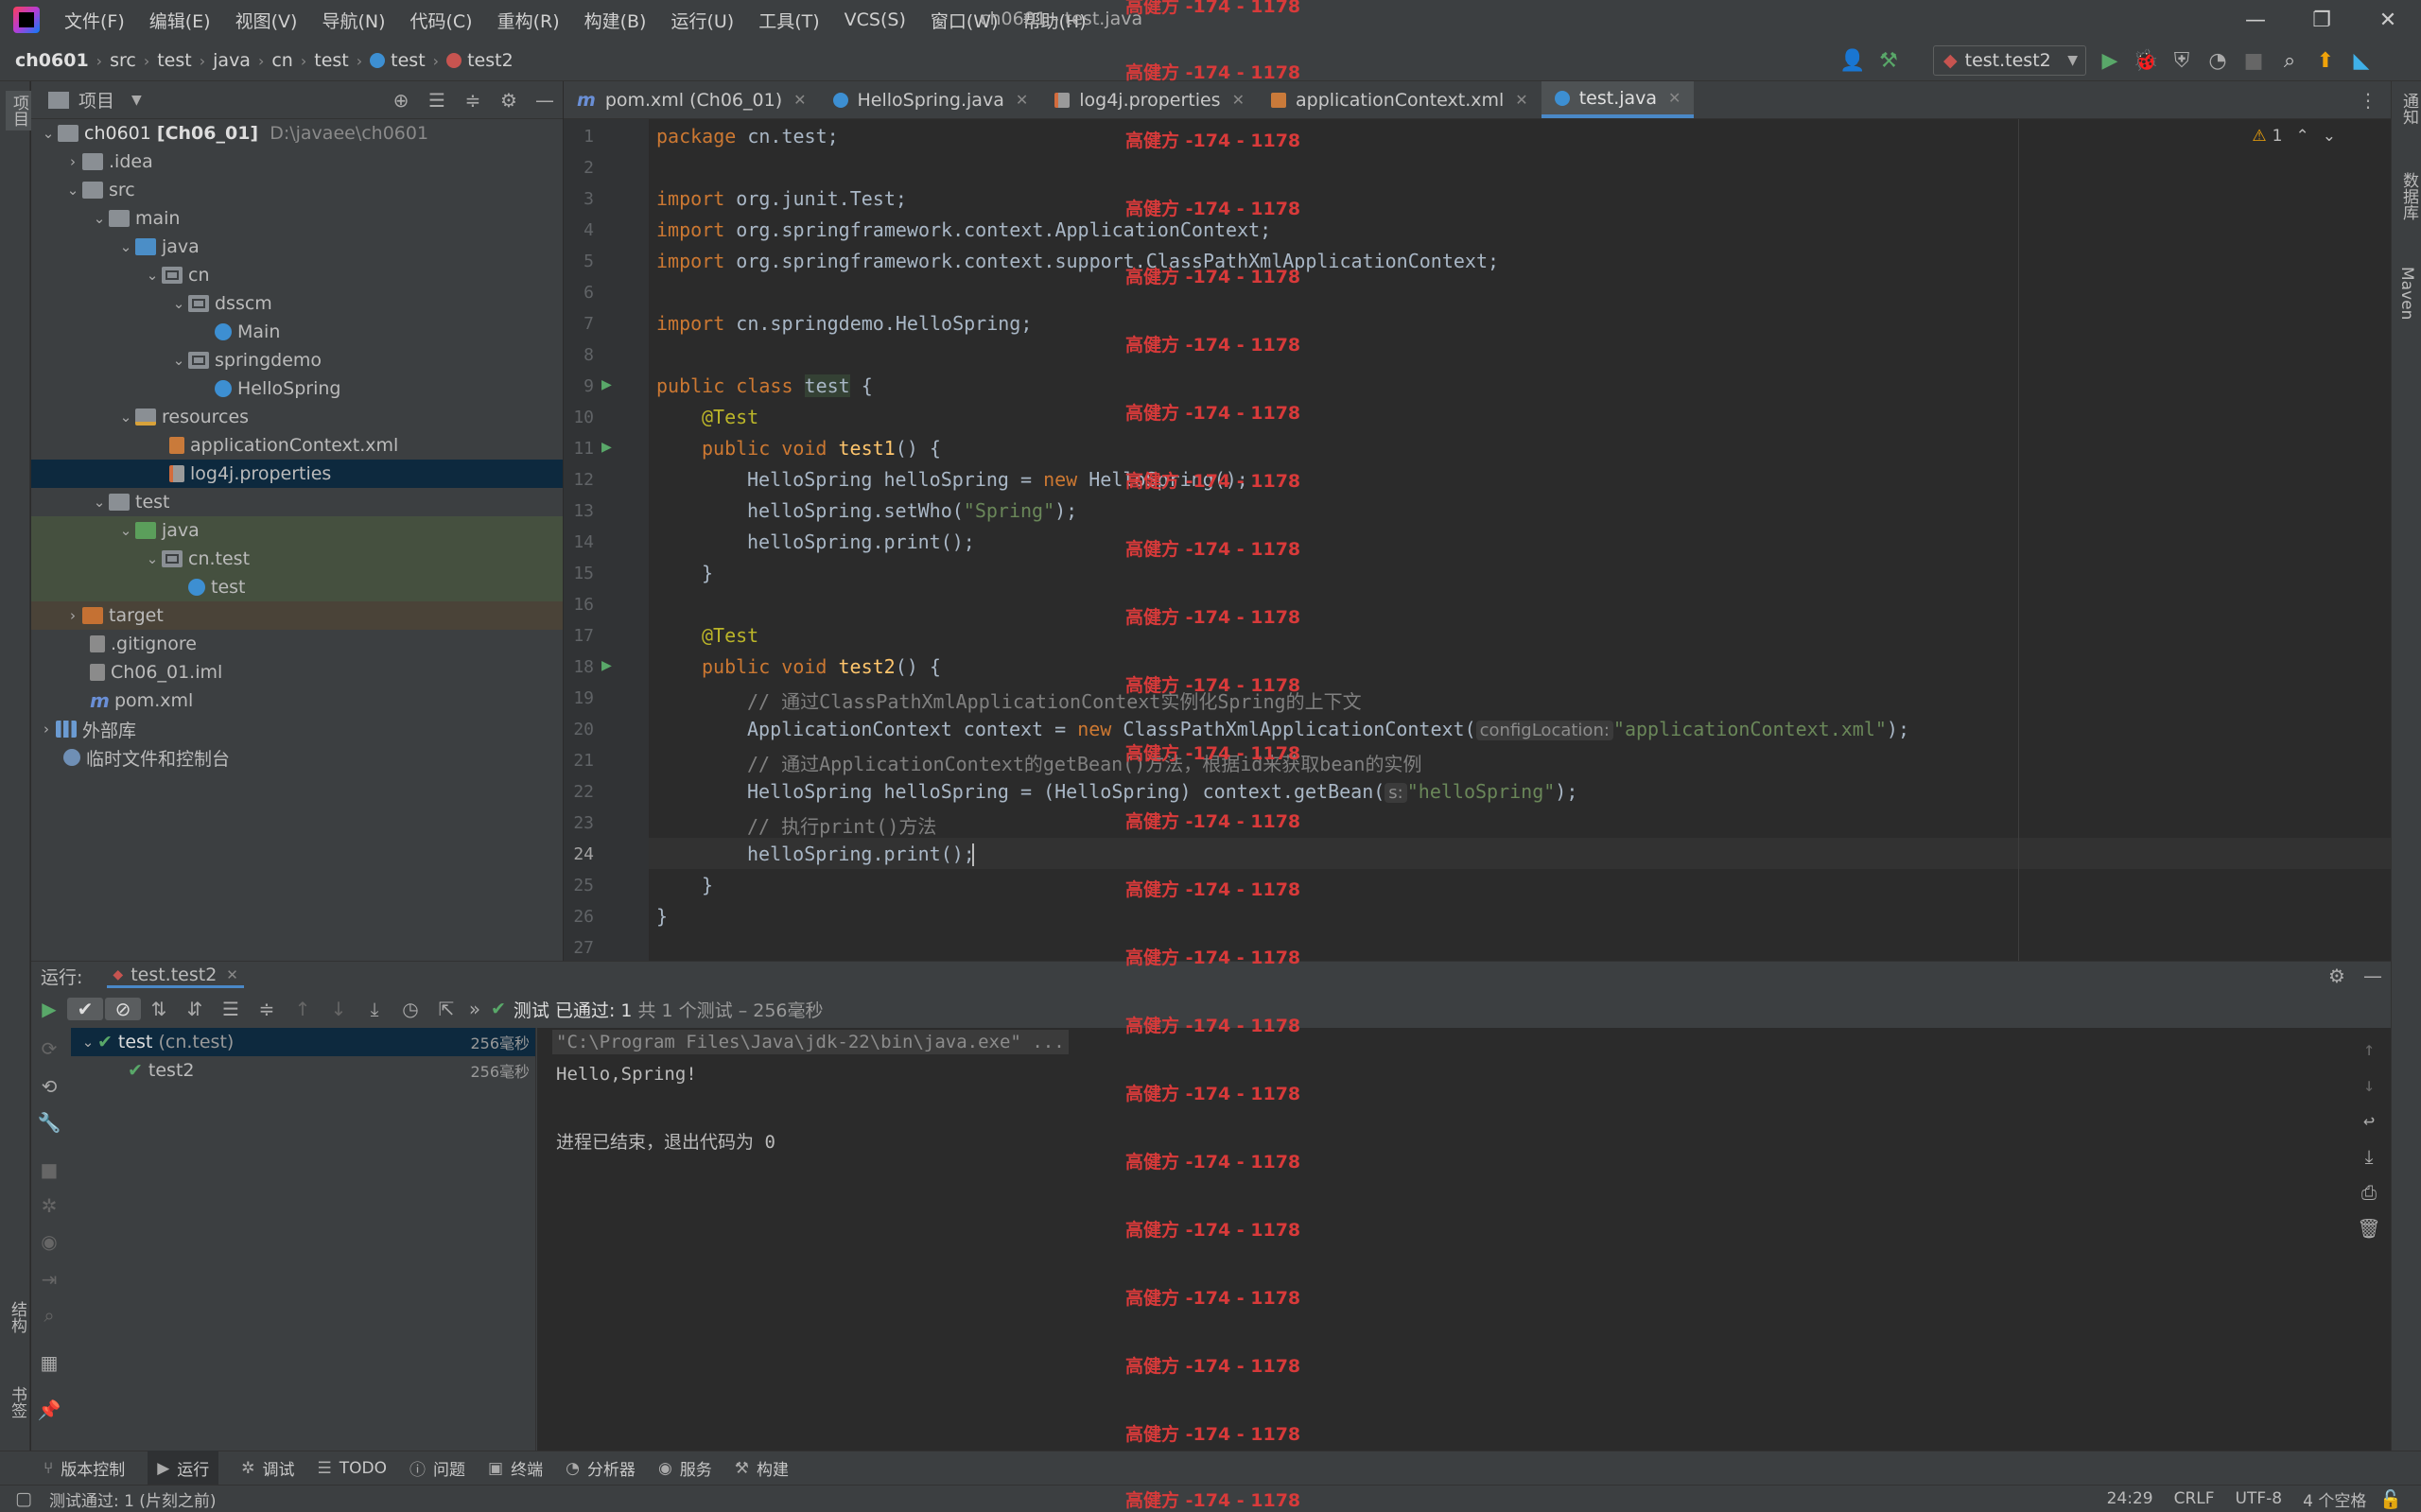 The width and height of the screenshot is (2421, 1512). What do you see at coordinates (446, 1009) in the screenshot?
I see `export-icon: ⇱` at bounding box center [446, 1009].